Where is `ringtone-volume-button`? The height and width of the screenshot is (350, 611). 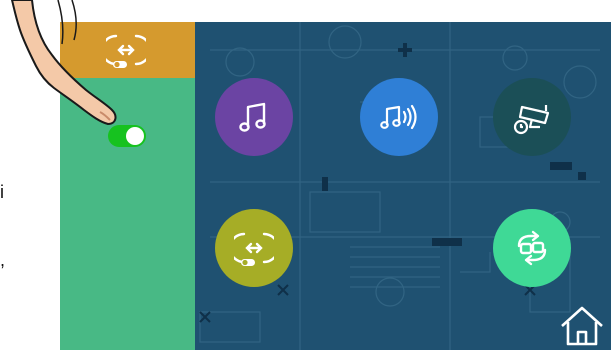
ringtone-volume-button is located at coordinates (399, 117).